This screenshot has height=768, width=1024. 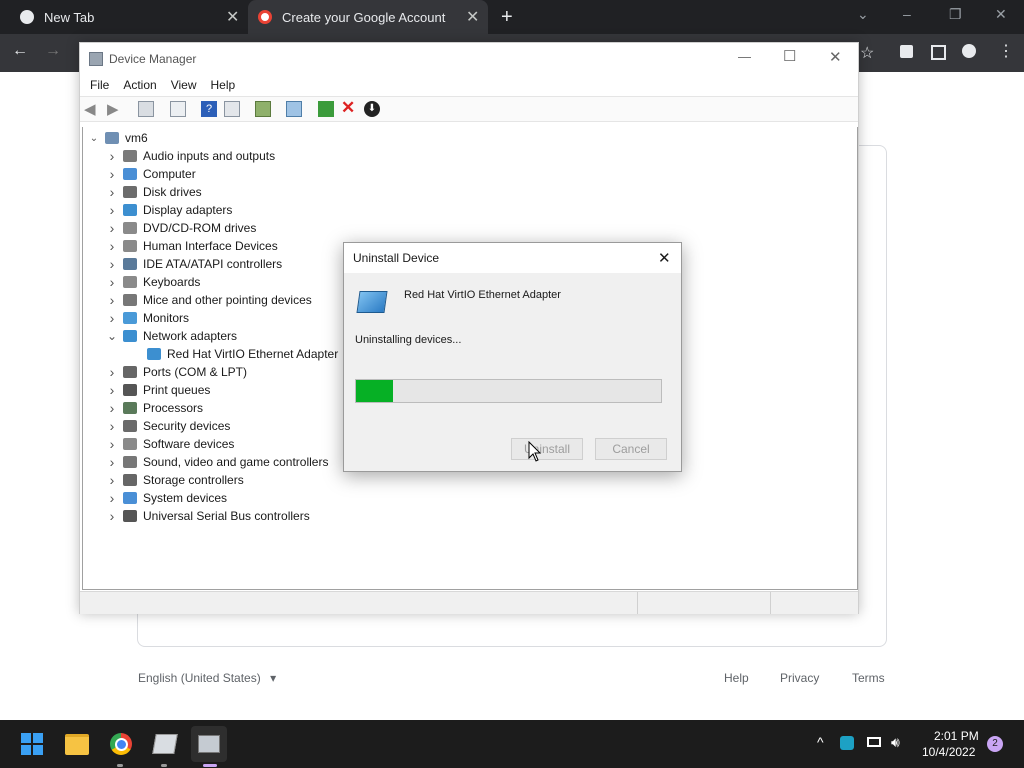 I want to click on clock-time: 2:01 PM, so click(x=956, y=736).